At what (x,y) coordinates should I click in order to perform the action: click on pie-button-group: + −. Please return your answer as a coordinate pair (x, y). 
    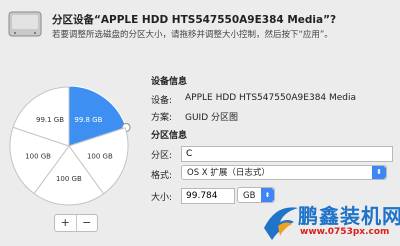
    Looking at the image, I should click on (76, 223).